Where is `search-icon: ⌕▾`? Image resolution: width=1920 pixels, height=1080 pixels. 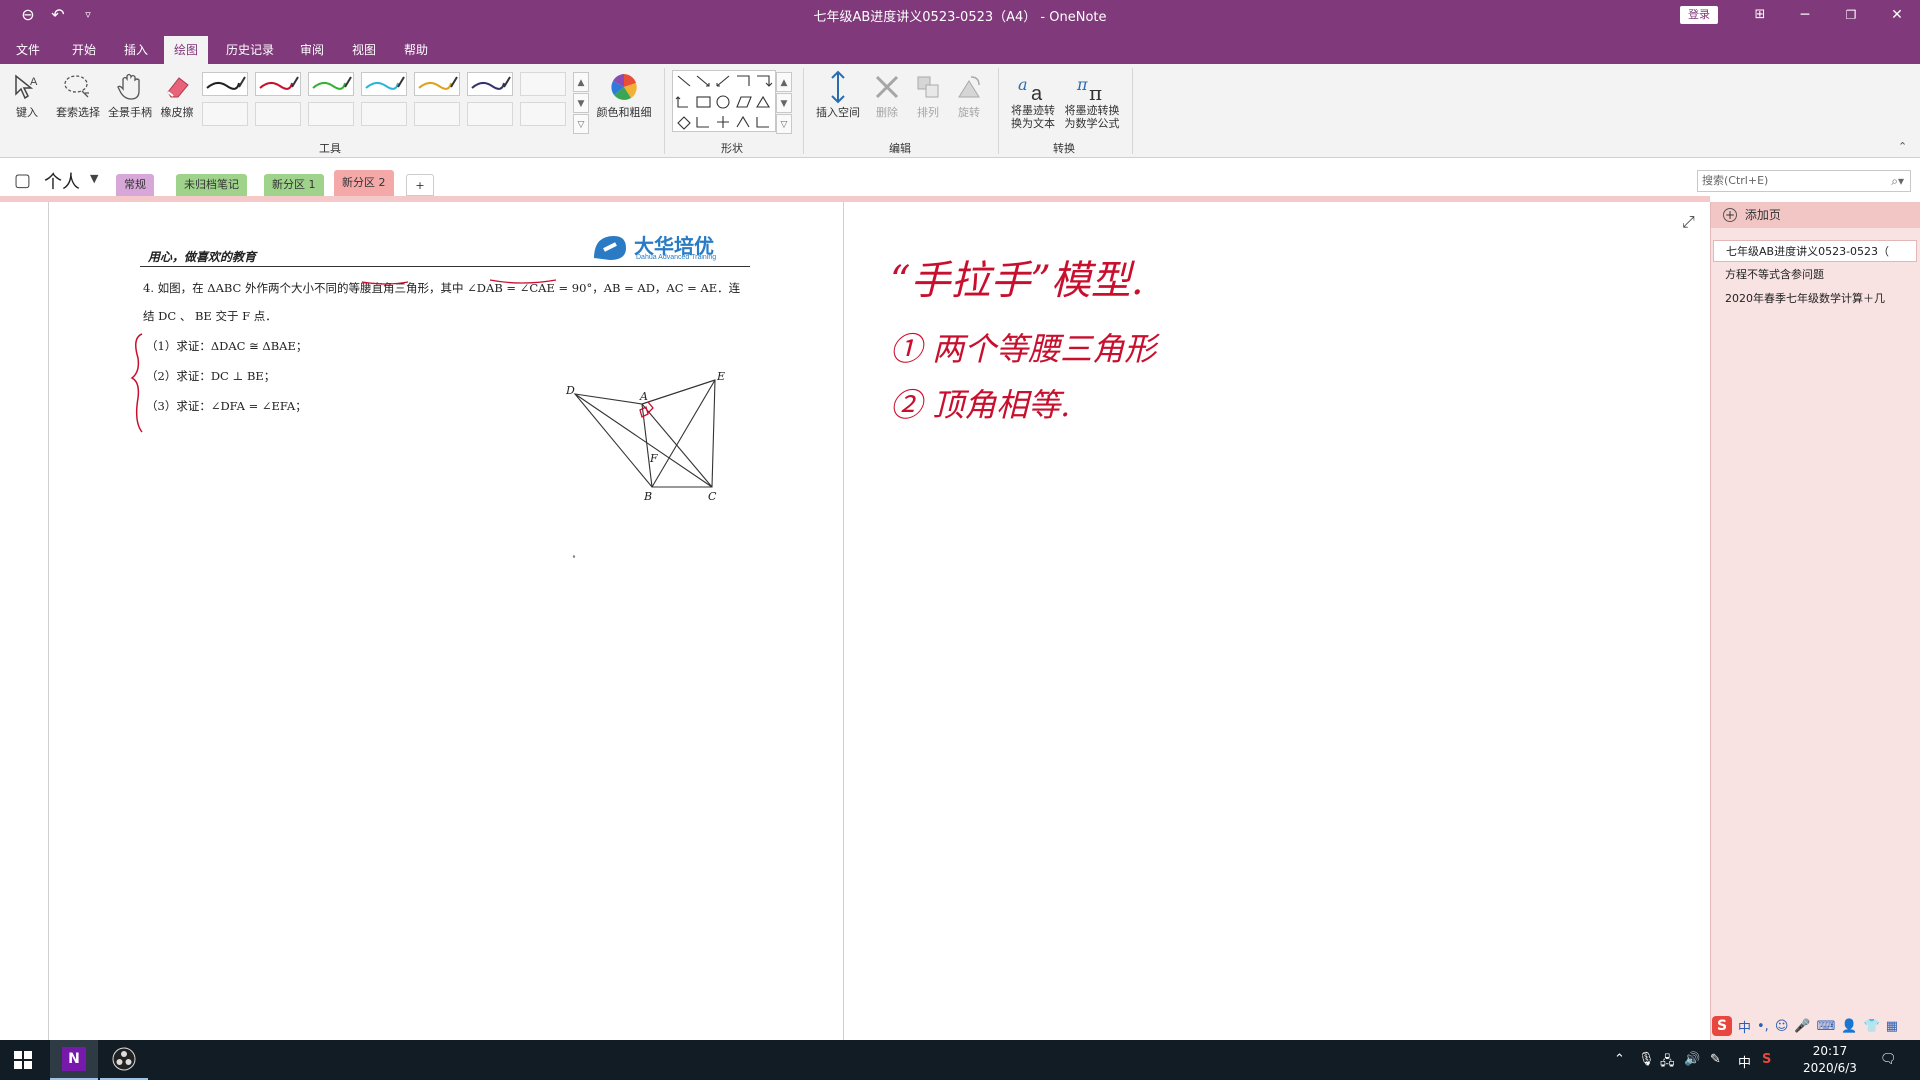 search-icon: ⌕▾ is located at coordinates (1897, 181).